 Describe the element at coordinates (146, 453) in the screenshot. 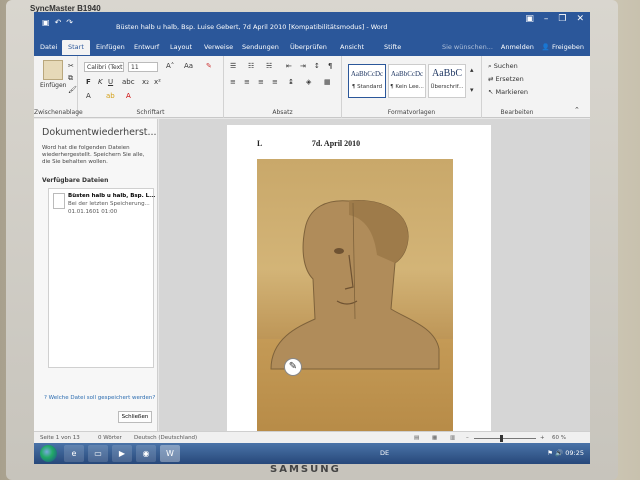

I see `firefox-icon: ◉` at that location.